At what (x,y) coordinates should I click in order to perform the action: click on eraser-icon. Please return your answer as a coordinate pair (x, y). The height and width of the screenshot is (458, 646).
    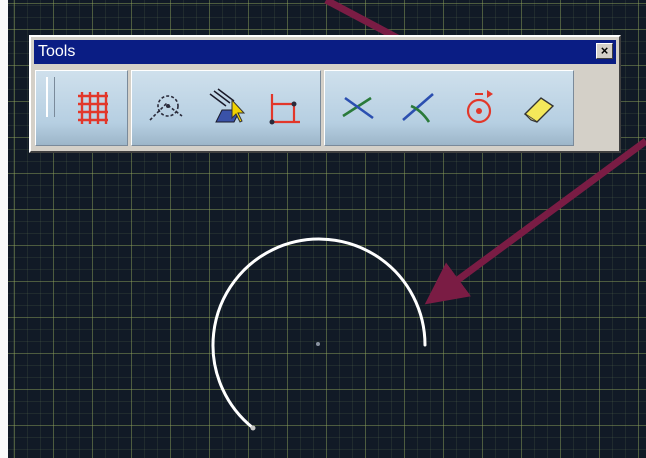
    Looking at the image, I should click on (539, 110).